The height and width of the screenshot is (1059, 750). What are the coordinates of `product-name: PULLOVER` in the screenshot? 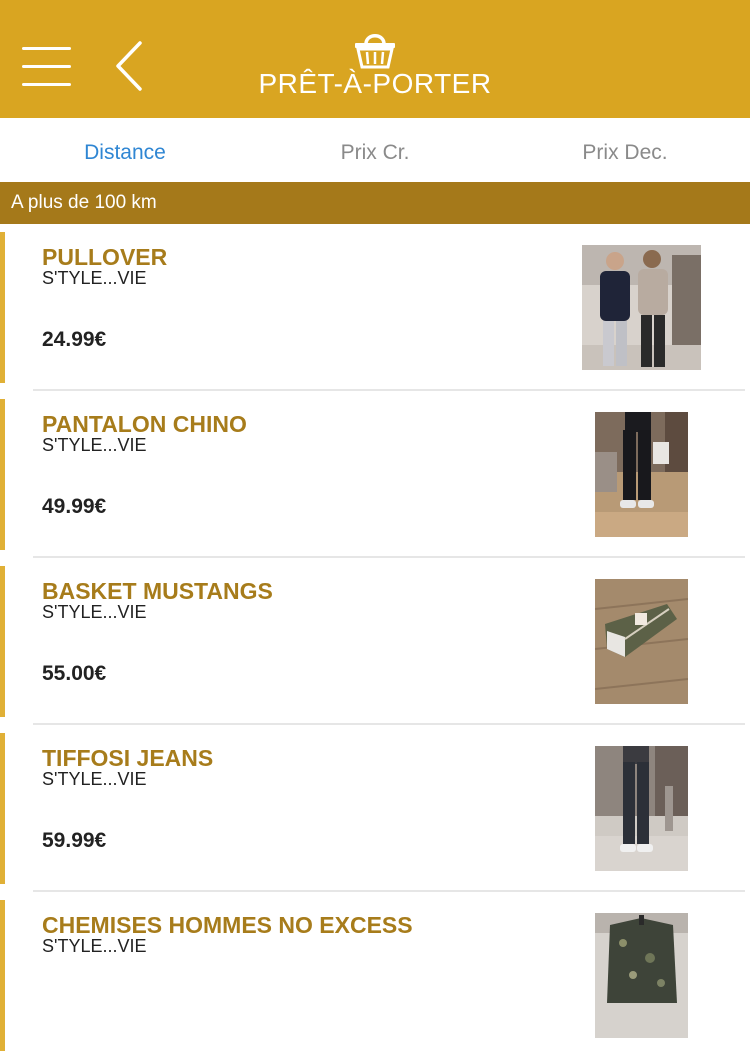 It's located at (105, 257).